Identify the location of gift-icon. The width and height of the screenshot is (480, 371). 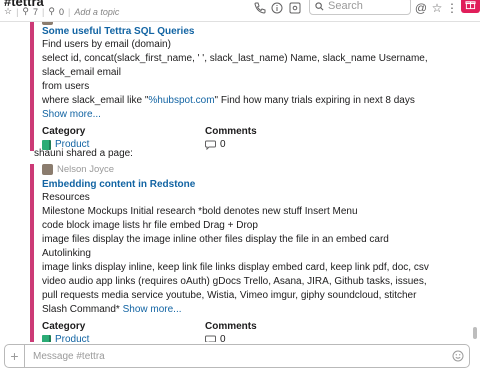
(470, 5).